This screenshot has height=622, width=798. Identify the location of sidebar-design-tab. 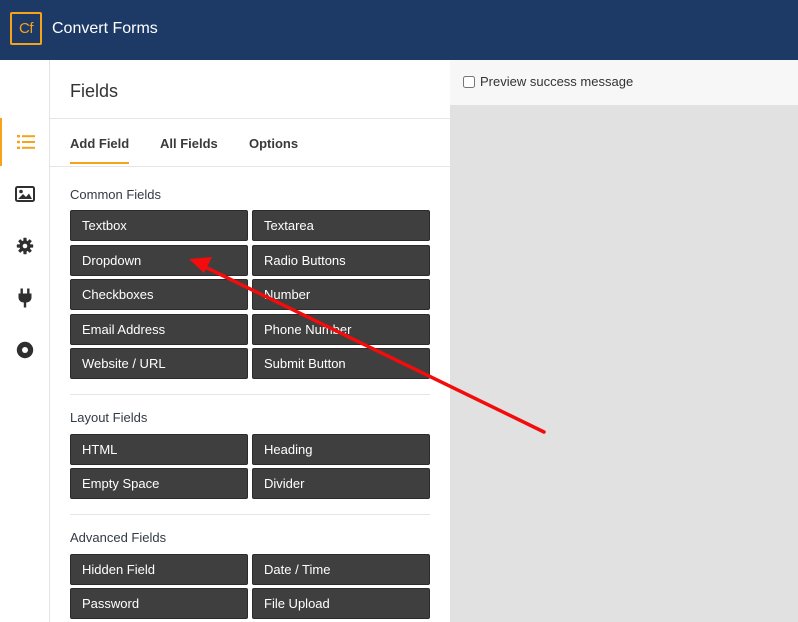
(25, 194).